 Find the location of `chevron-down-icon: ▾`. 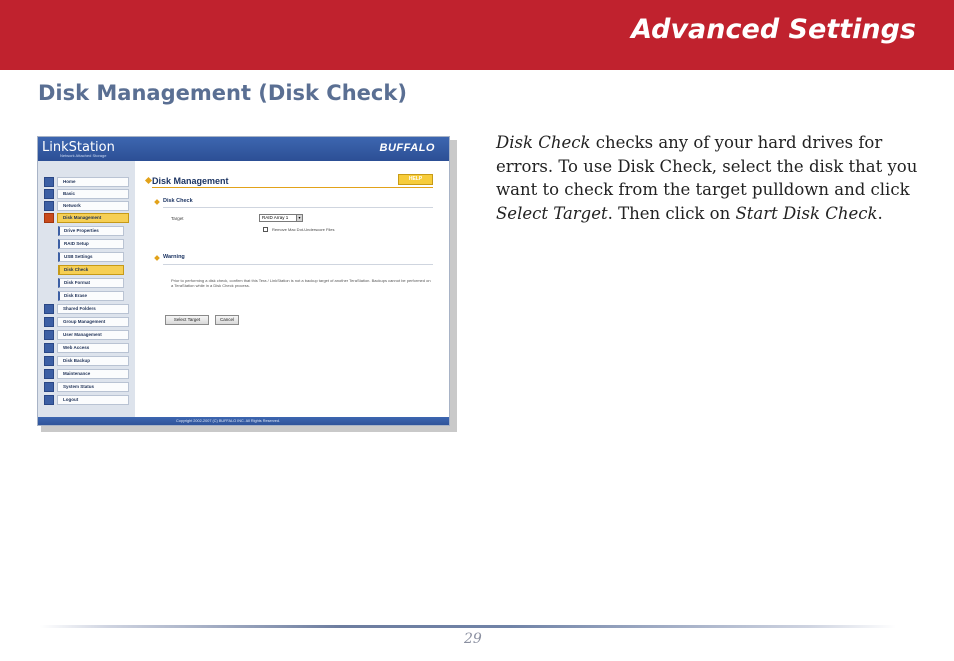

chevron-down-icon: ▾ is located at coordinates (299, 218).